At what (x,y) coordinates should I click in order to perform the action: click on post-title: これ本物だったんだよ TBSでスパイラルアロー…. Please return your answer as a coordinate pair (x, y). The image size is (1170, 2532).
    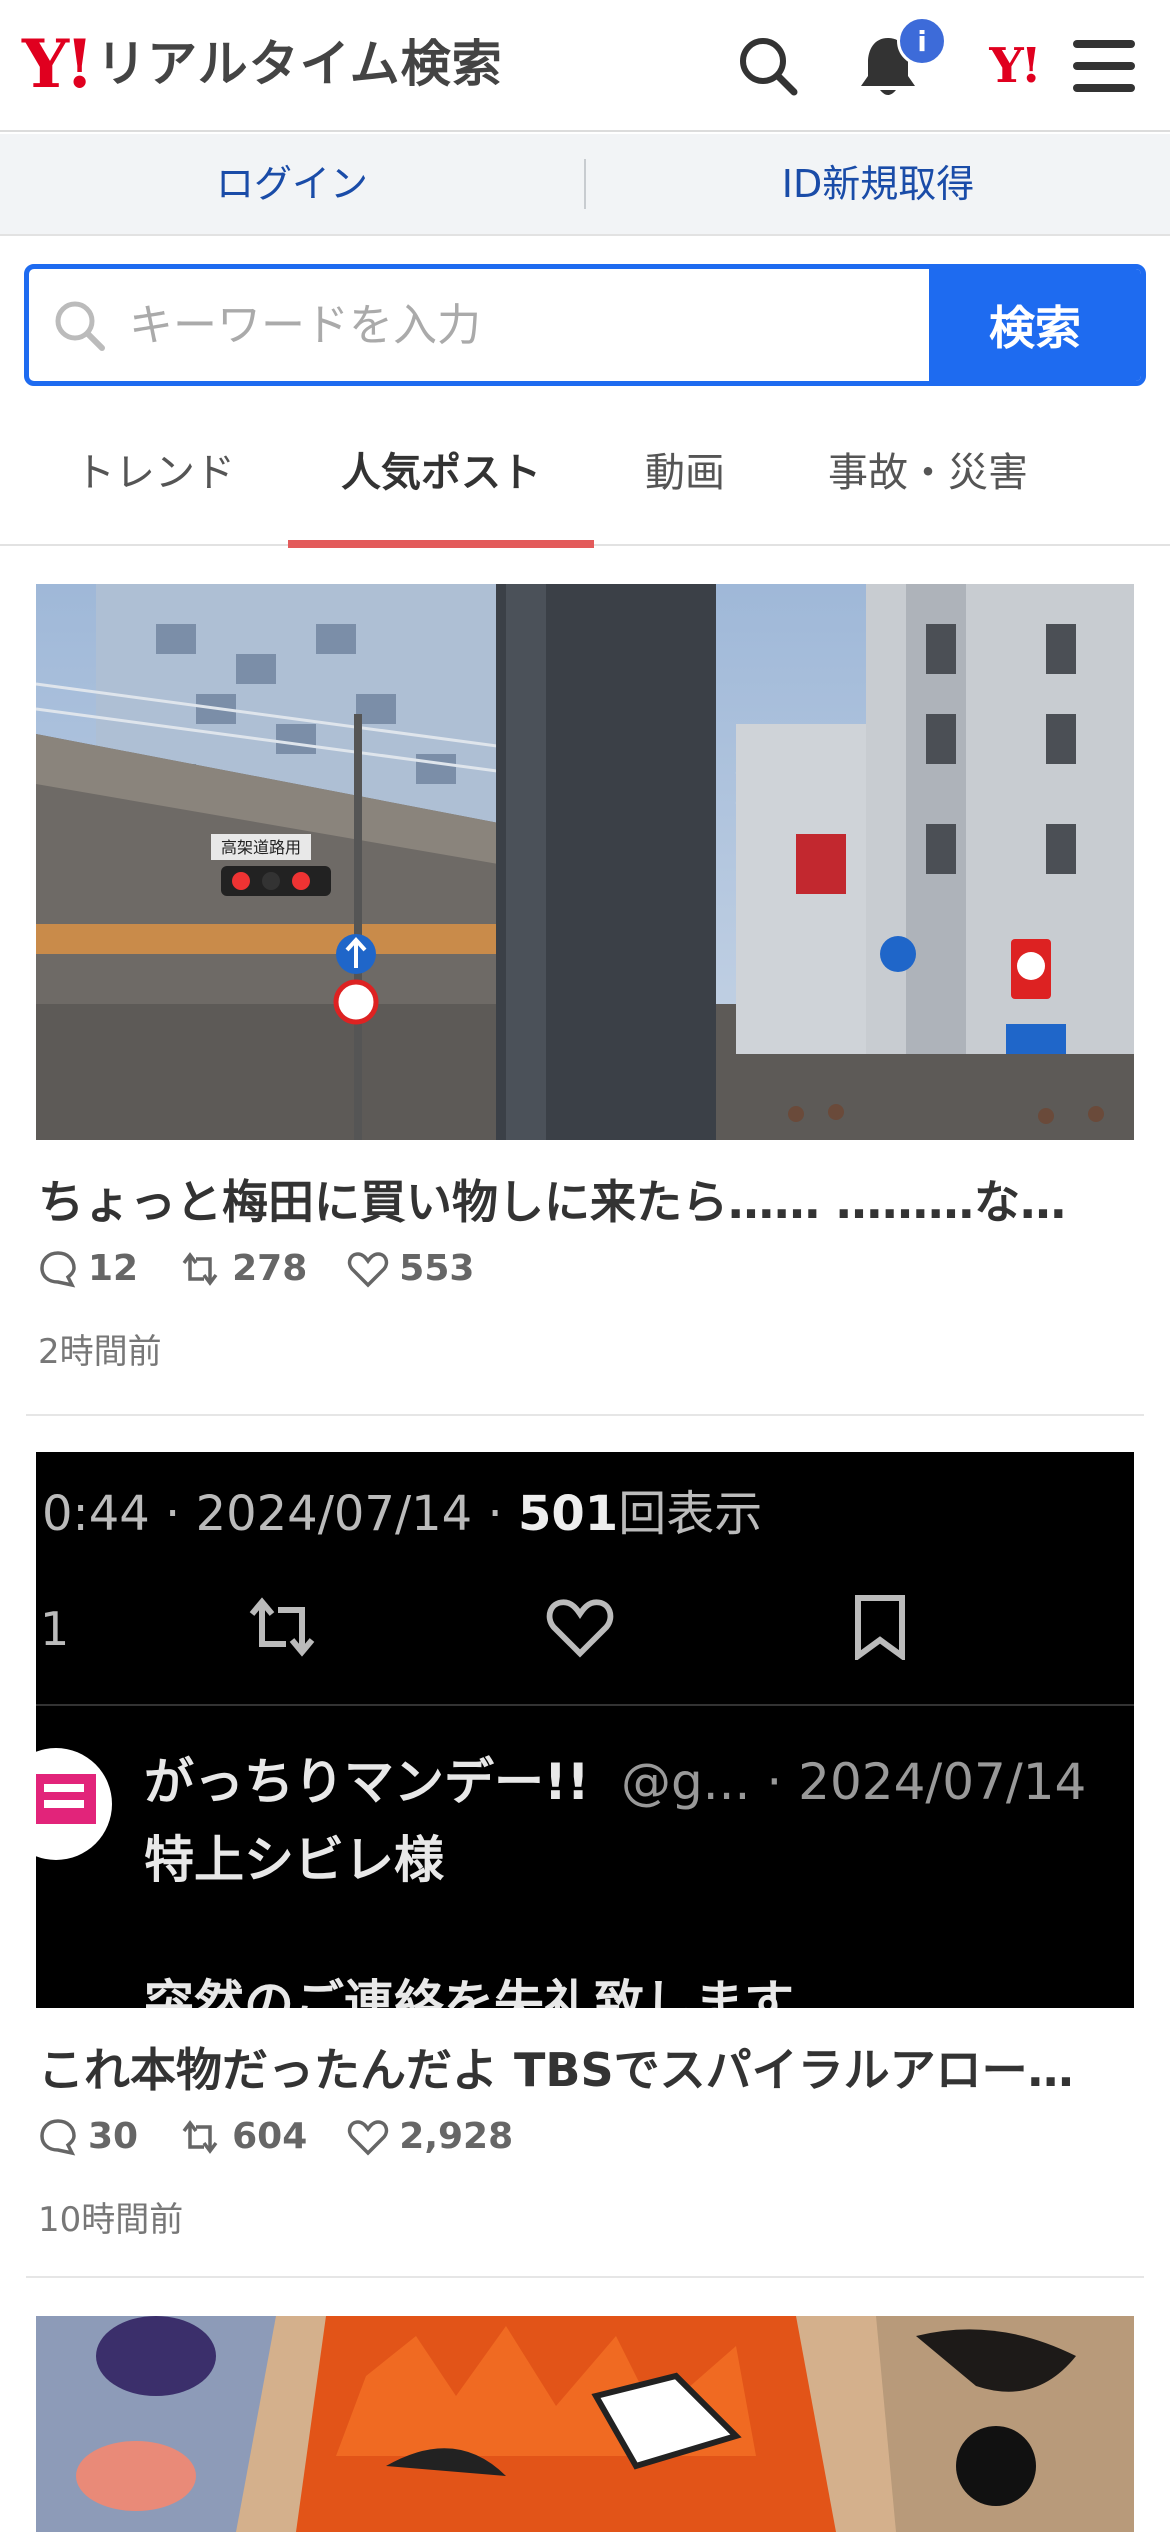
    Looking at the image, I should click on (588, 2067).